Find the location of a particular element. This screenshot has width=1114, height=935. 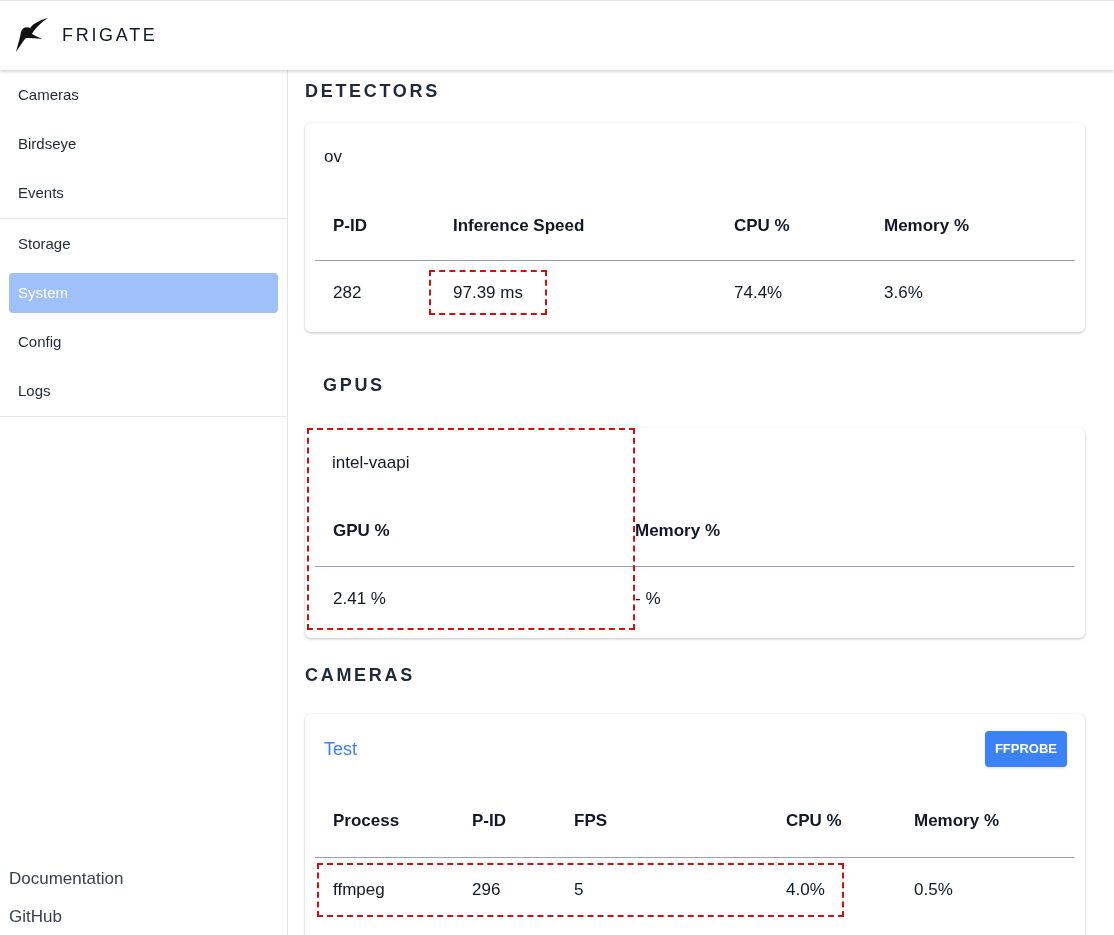

nav-item: Birdseye is located at coordinates (143, 144).